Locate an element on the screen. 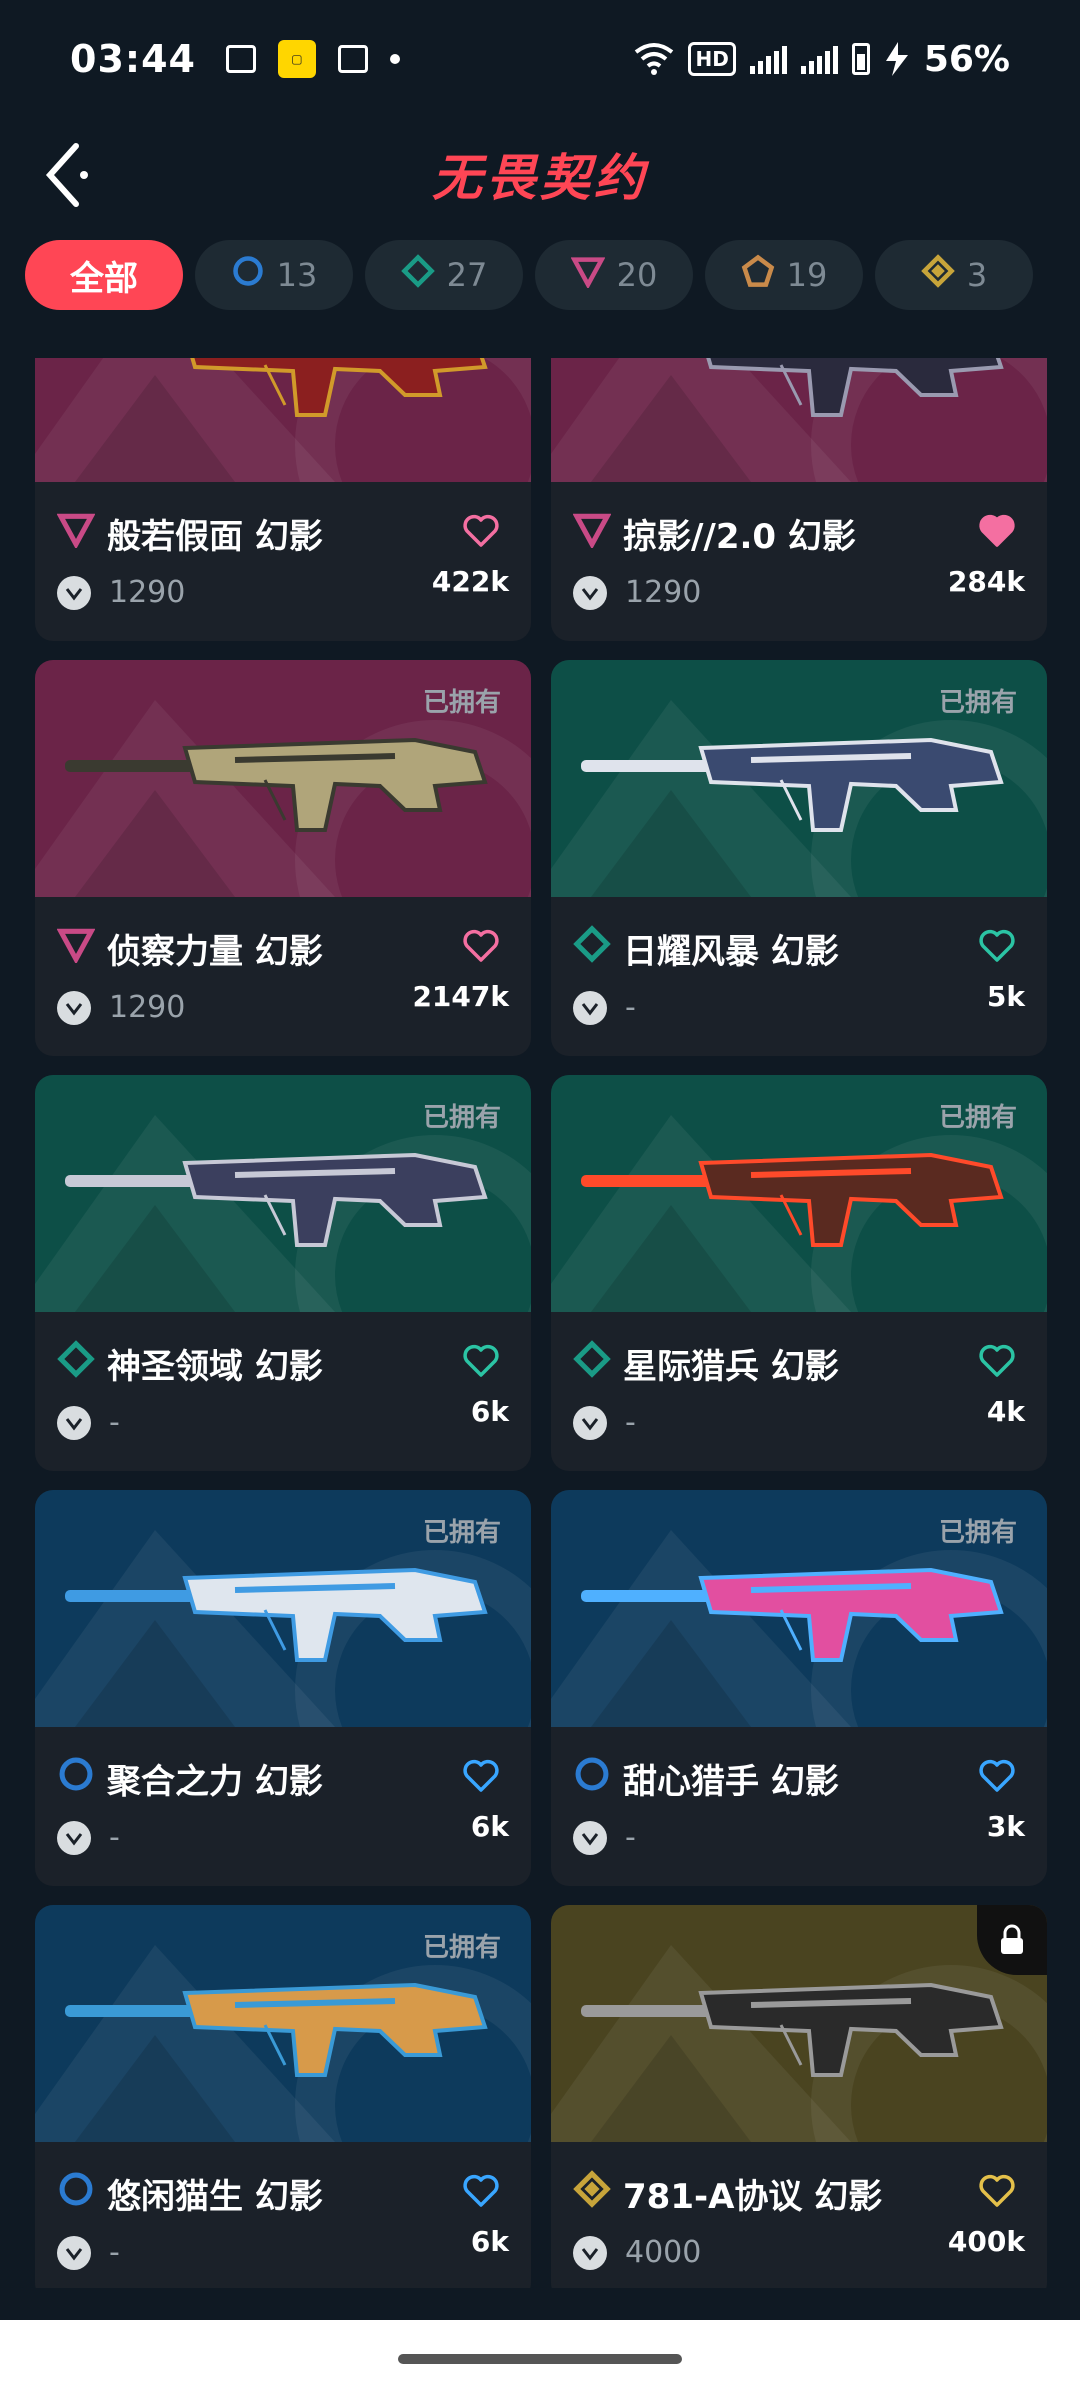  skin-card: 已拥有 侦察力量 幻影 1290 2147k is located at coordinates (283, 858).